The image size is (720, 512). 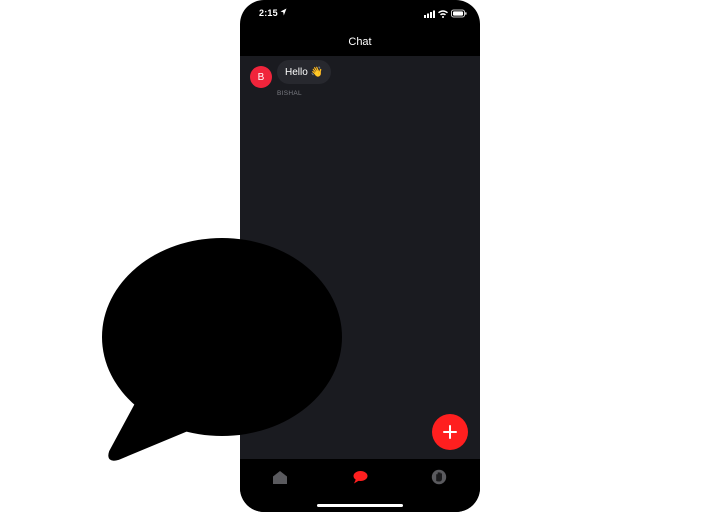 What do you see at coordinates (222, 349) in the screenshot?
I see `speech-bubble-icon` at bounding box center [222, 349].